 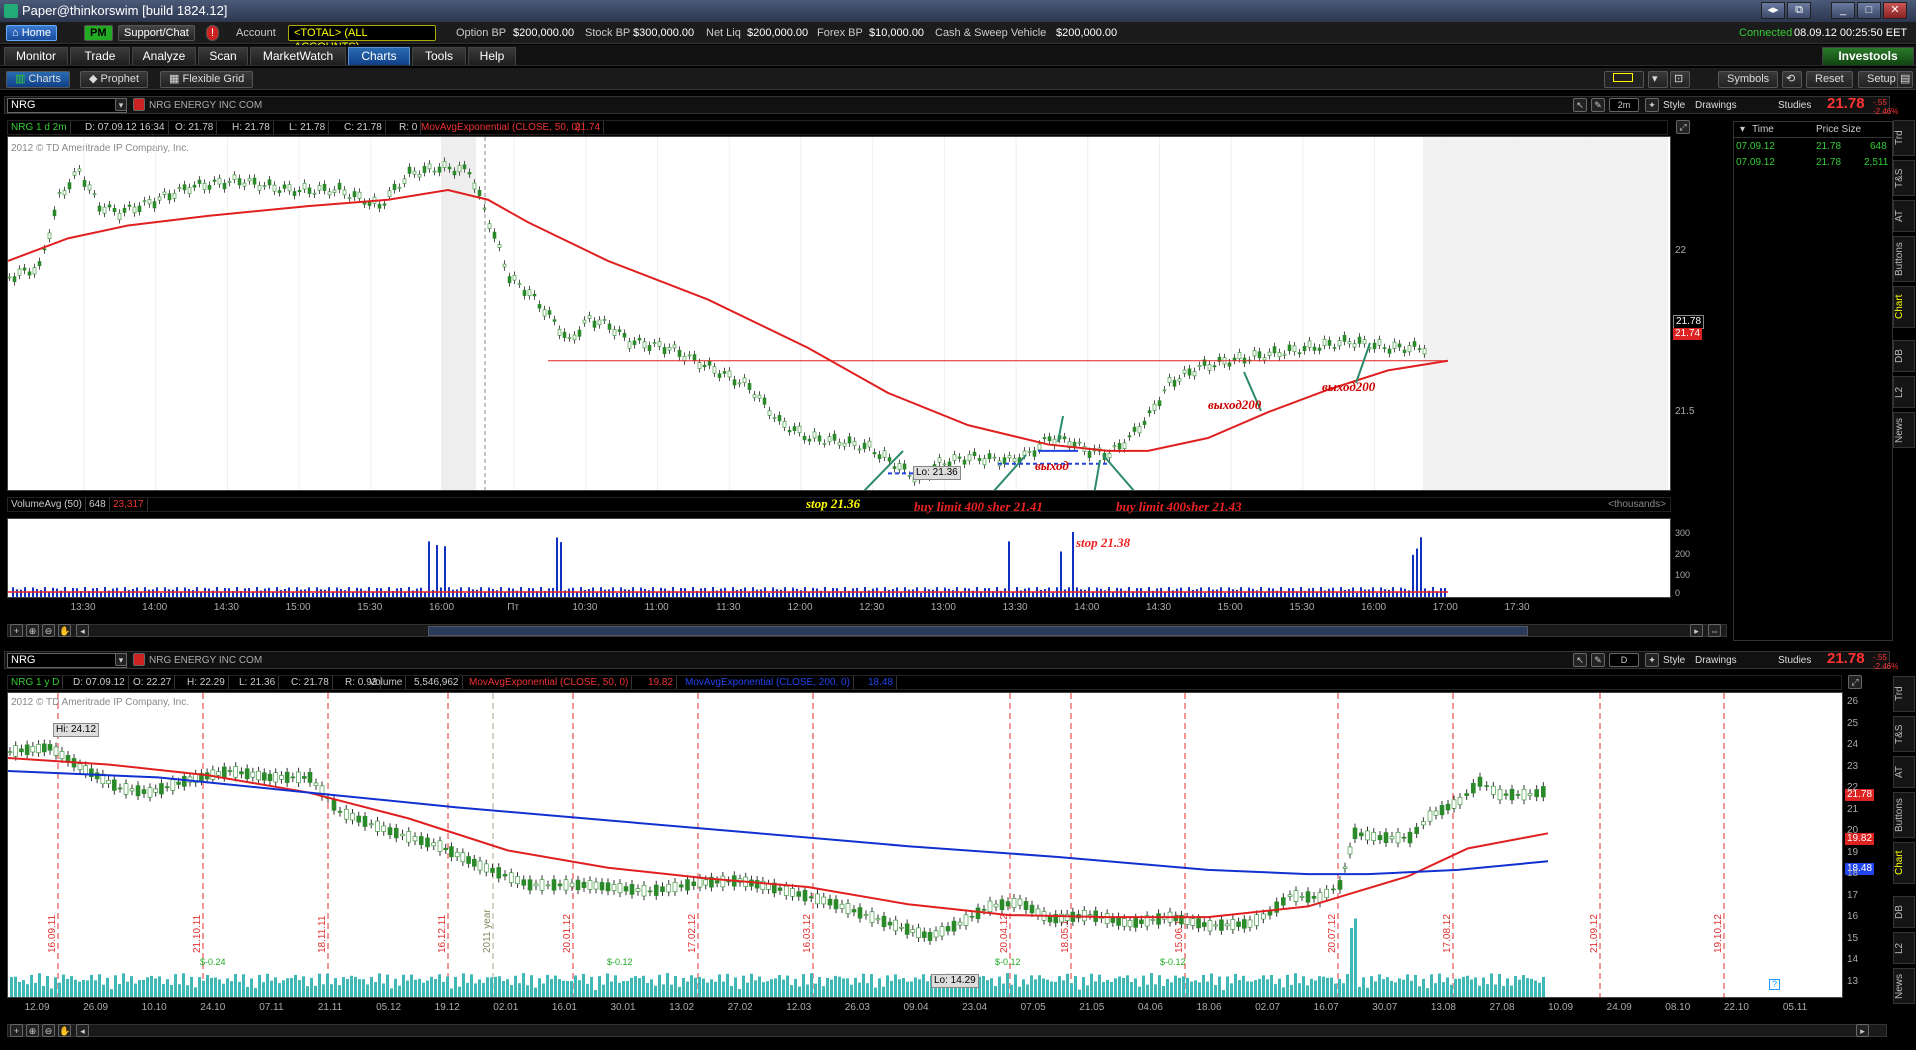 What do you see at coordinates (1714, 630) in the screenshot?
I see `expand-icon: ⇔` at bounding box center [1714, 630].